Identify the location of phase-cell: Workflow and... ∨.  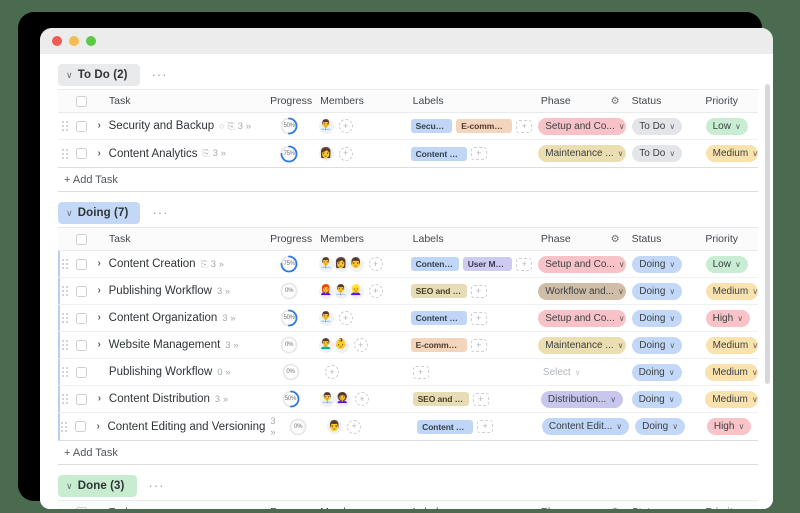
(579, 291).